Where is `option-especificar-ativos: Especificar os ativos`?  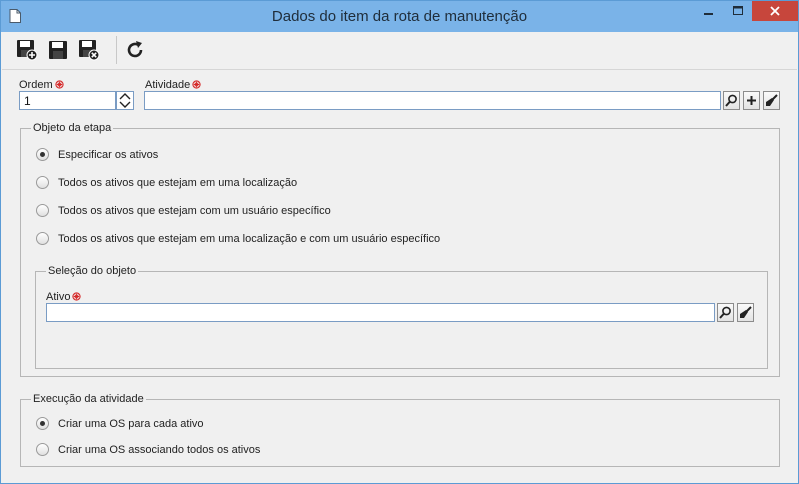
option-especificar-ativos: Especificar os ativos is located at coordinates (97, 154).